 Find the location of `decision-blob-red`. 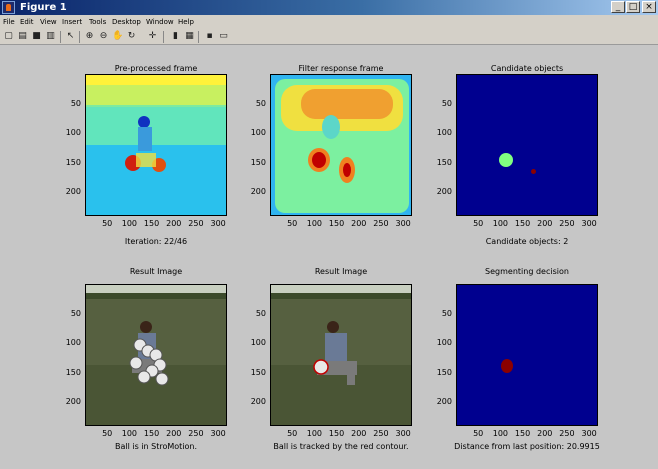

decision-blob-red is located at coordinates (507, 366).